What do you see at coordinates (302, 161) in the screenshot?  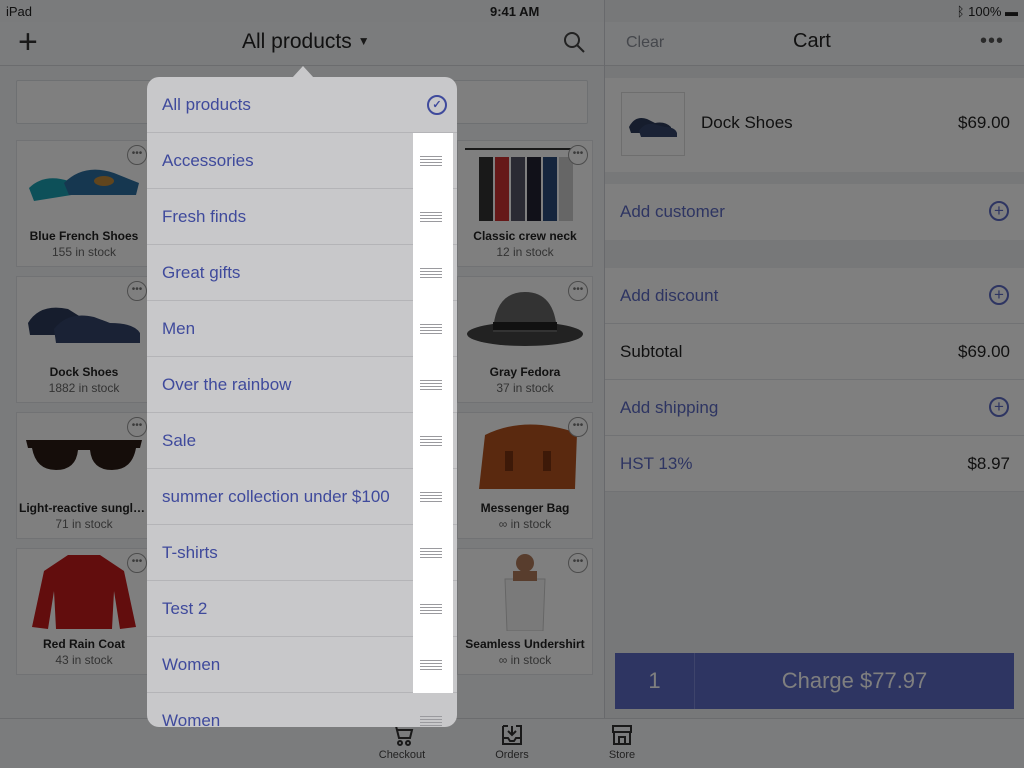 I see `collection-item: Accessories` at bounding box center [302, 161].